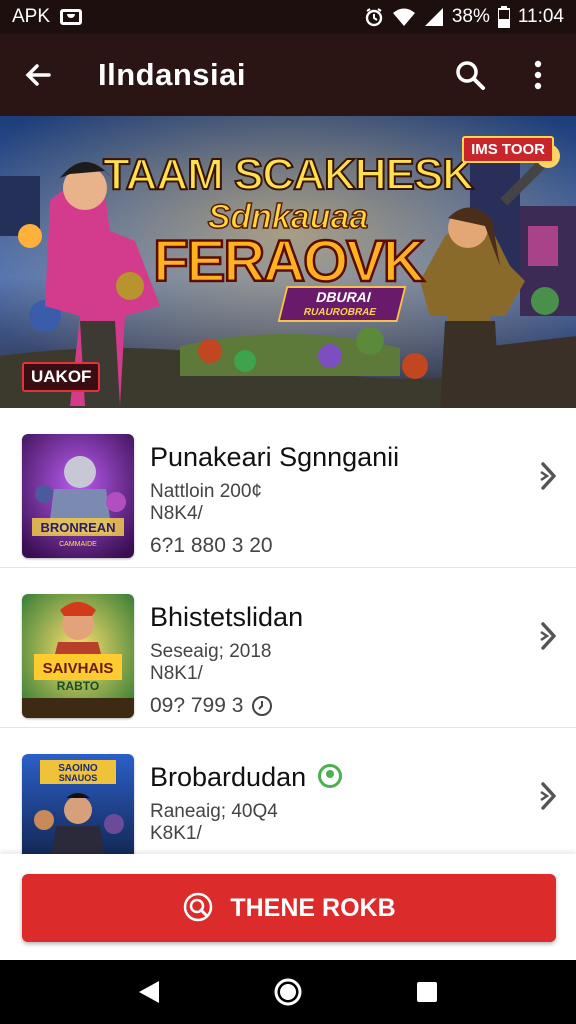 The height and width of the screenshot is (1024, 576). I want to click on game-thumbnail: BRONREAN CAMMAIDE, so click(78, 496).